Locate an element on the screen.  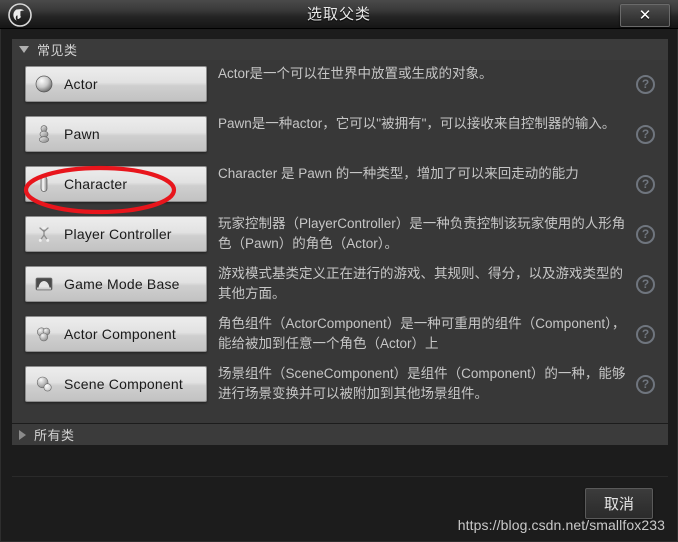
actor-sphere-icon is located at coordinates (44, 84).